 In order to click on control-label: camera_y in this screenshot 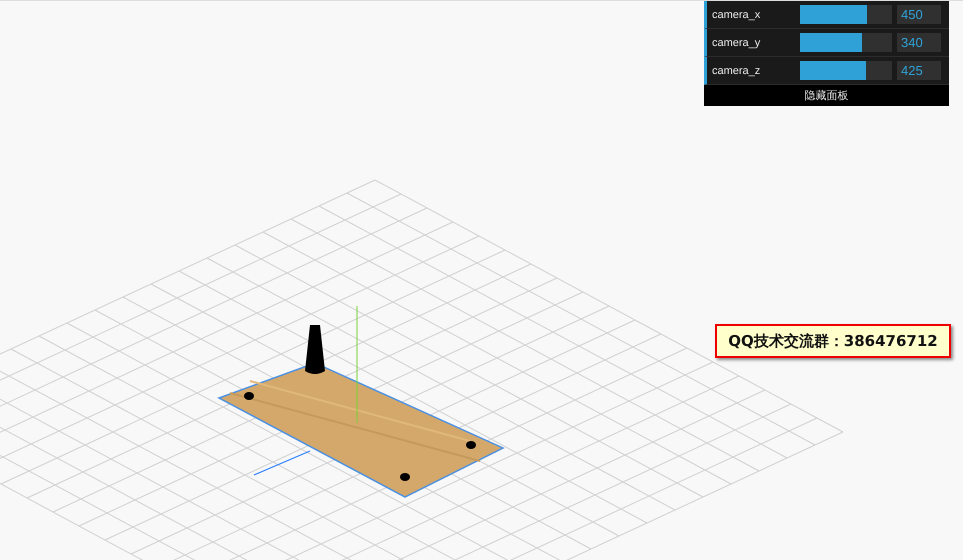, I will do `click(737, 42)`.